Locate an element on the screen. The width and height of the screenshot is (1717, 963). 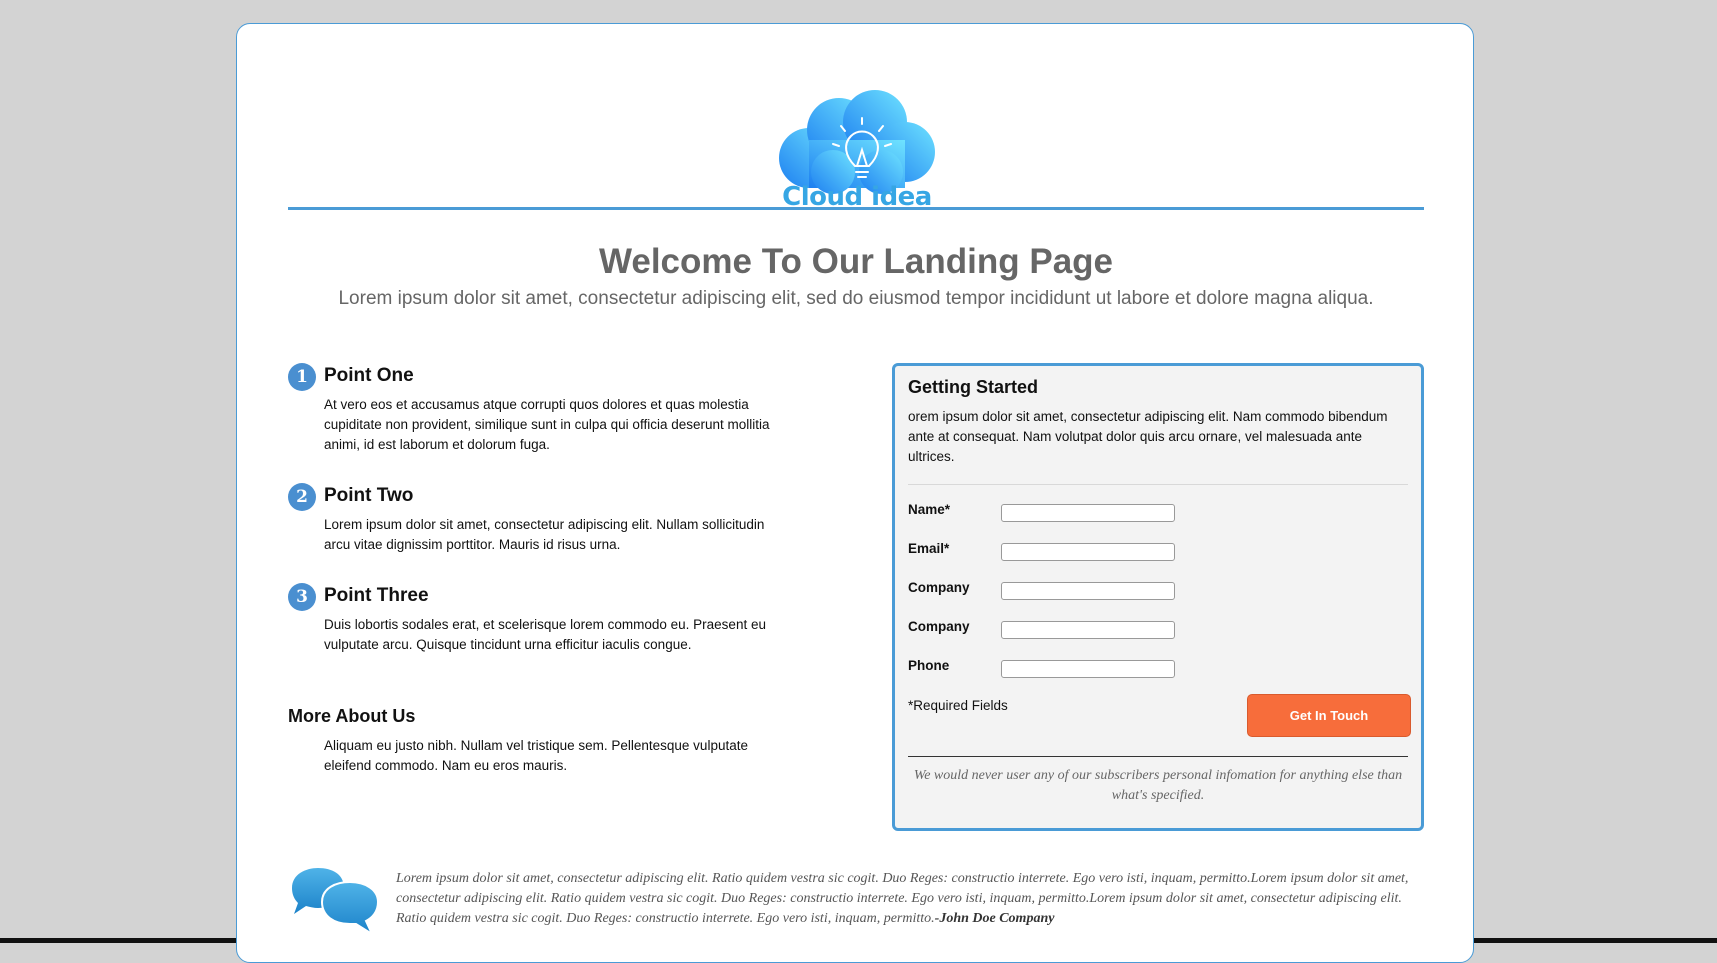
company-2-input is located at coordinates (1088, 630).